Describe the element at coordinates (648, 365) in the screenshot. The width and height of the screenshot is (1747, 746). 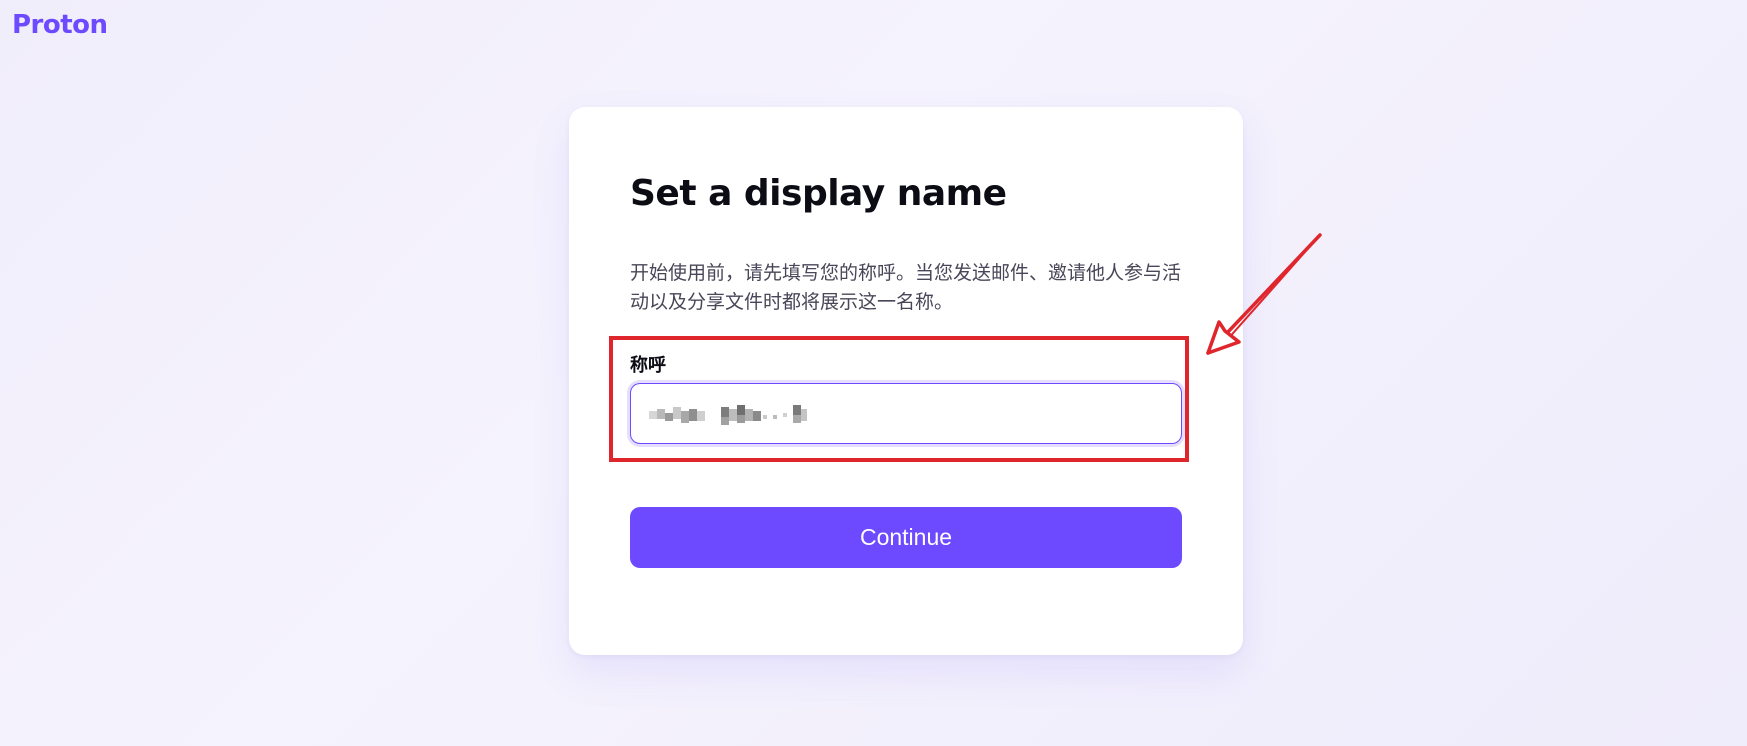
I see `display-name-label: 称呼` at that location.